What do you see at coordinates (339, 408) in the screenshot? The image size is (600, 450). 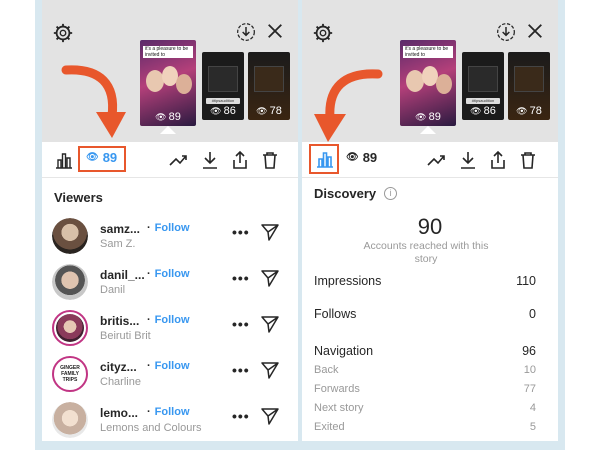 I see `stat-label: Next story` at bounding box center [339, 408].